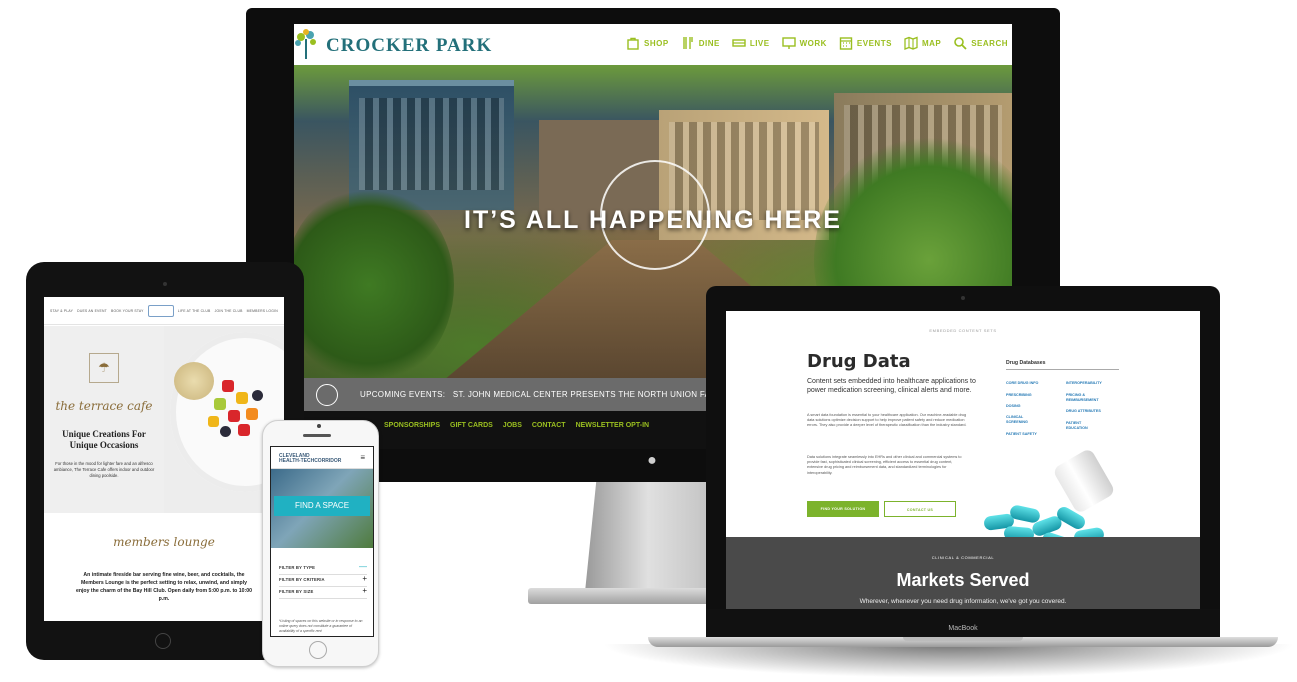  I want to click on shopping-bag-icon, so click(633, 43).